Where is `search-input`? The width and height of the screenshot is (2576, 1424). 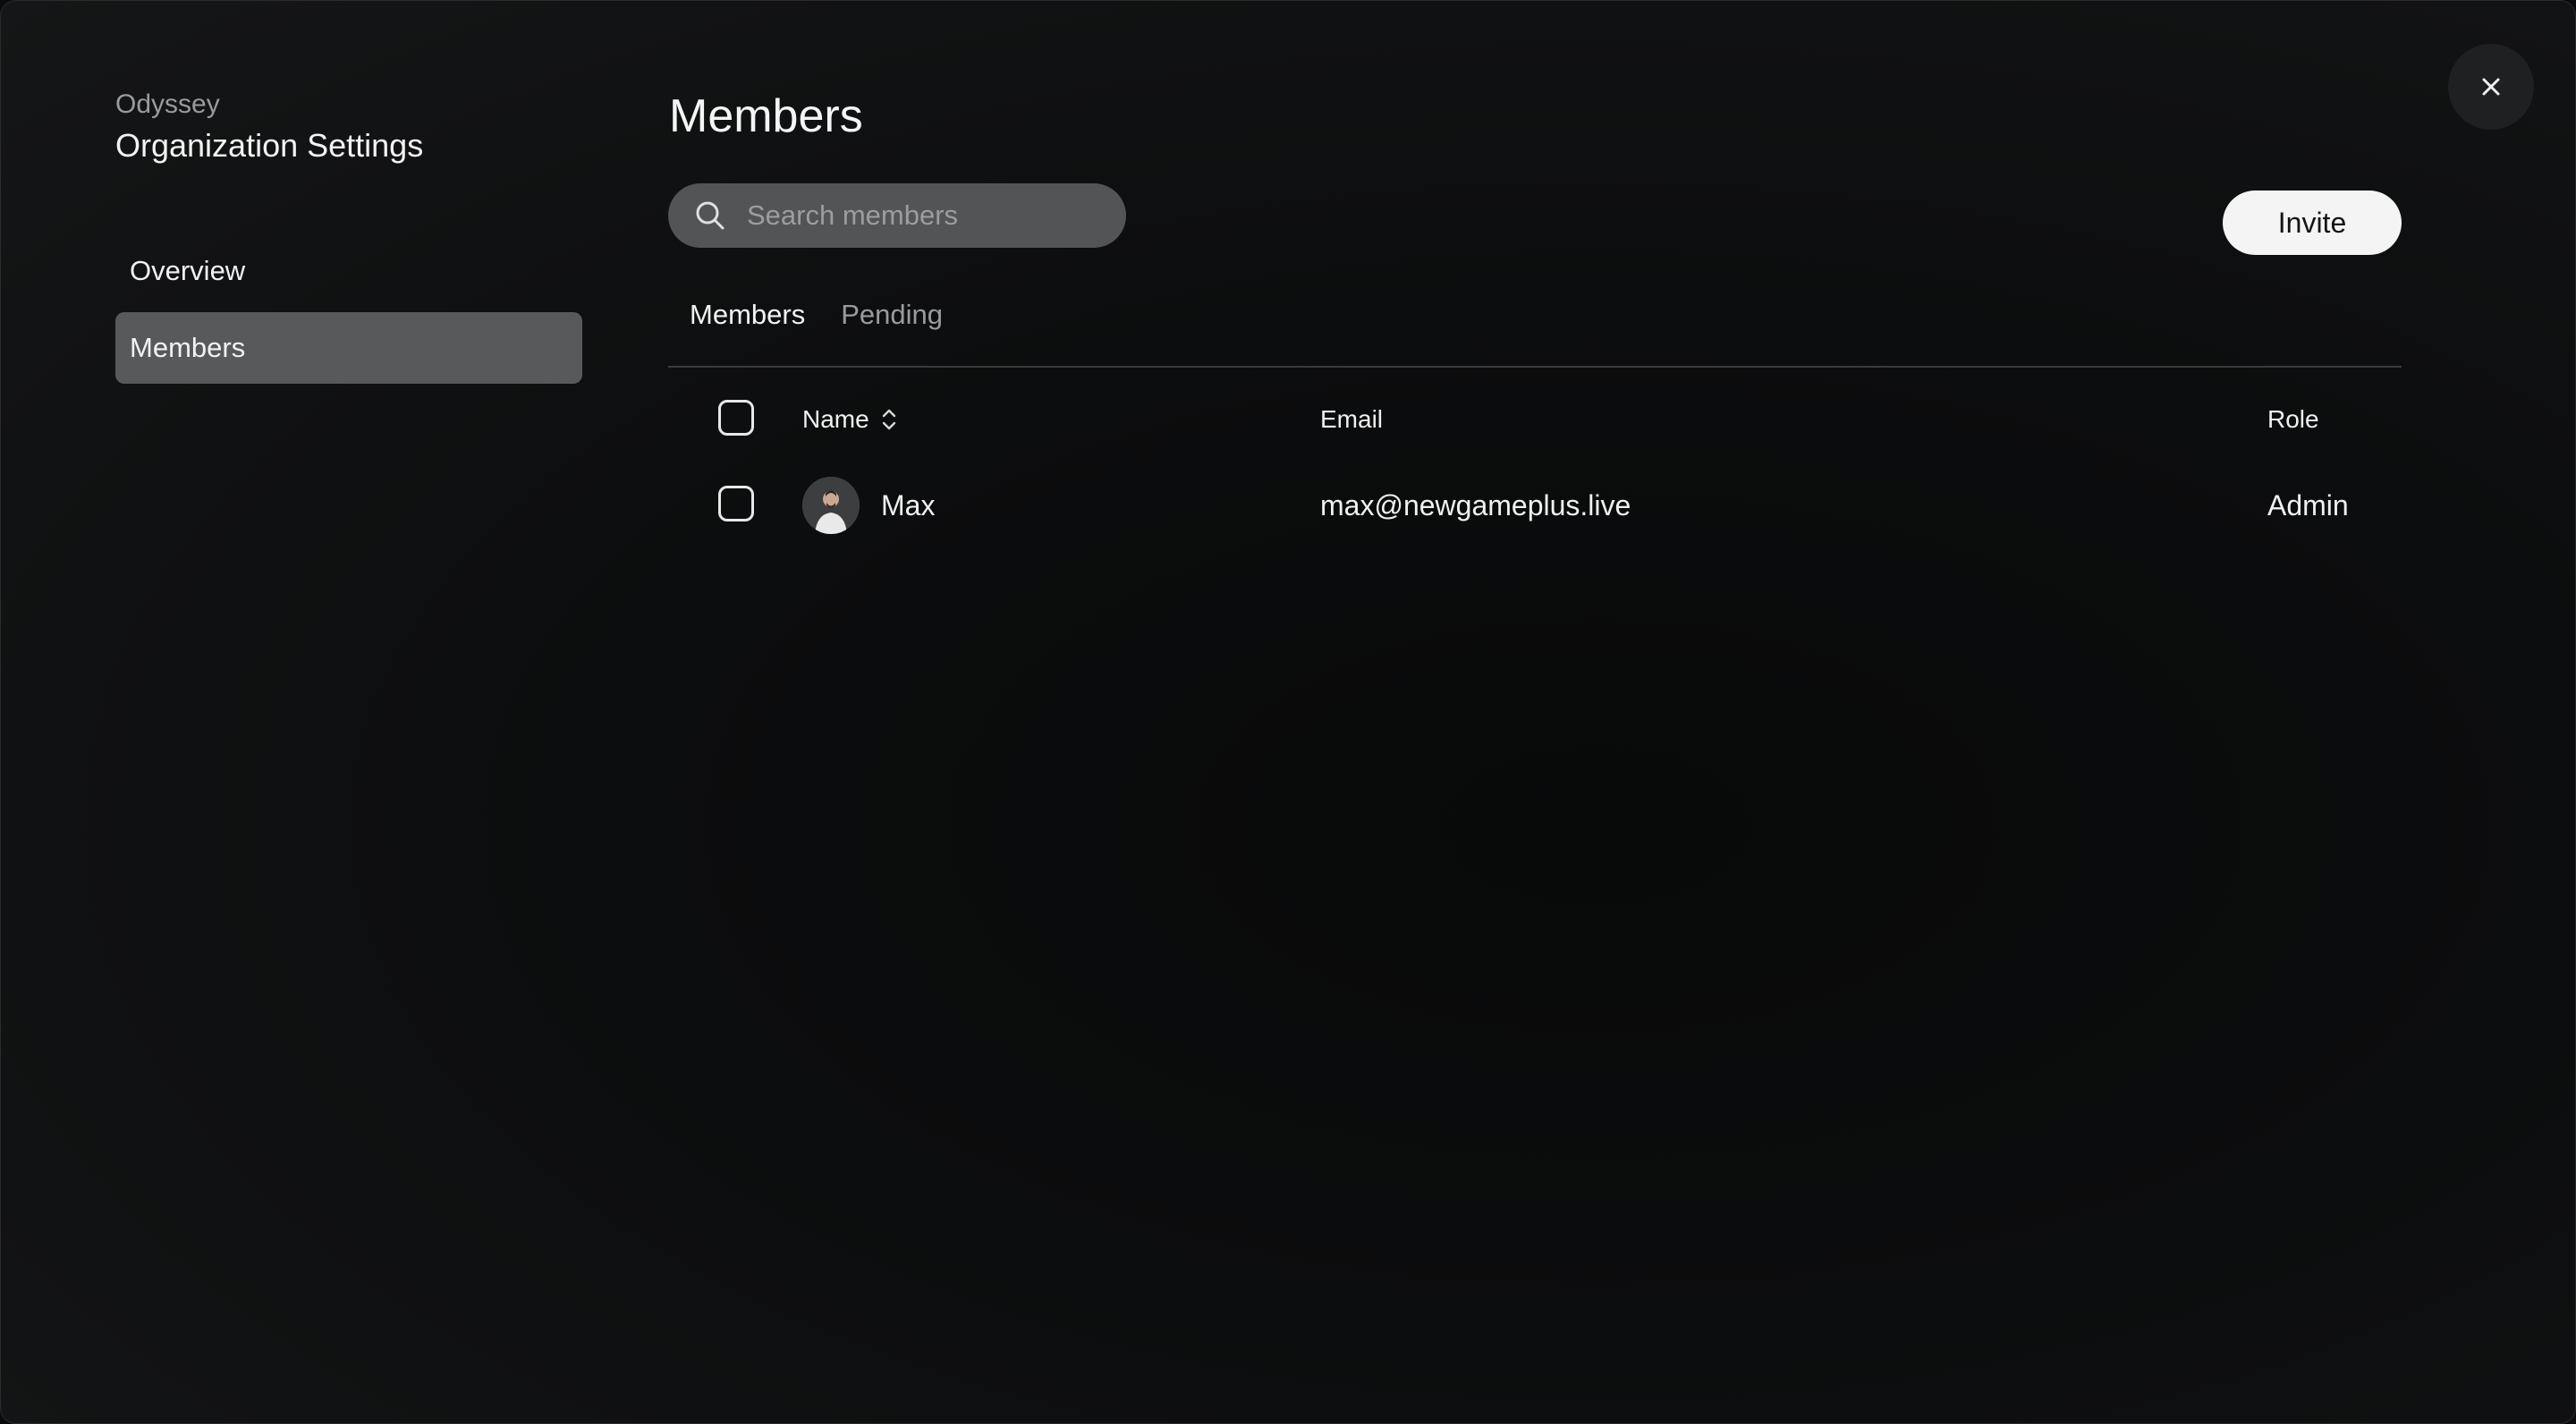 search-input is located at coordinates (934, 216).